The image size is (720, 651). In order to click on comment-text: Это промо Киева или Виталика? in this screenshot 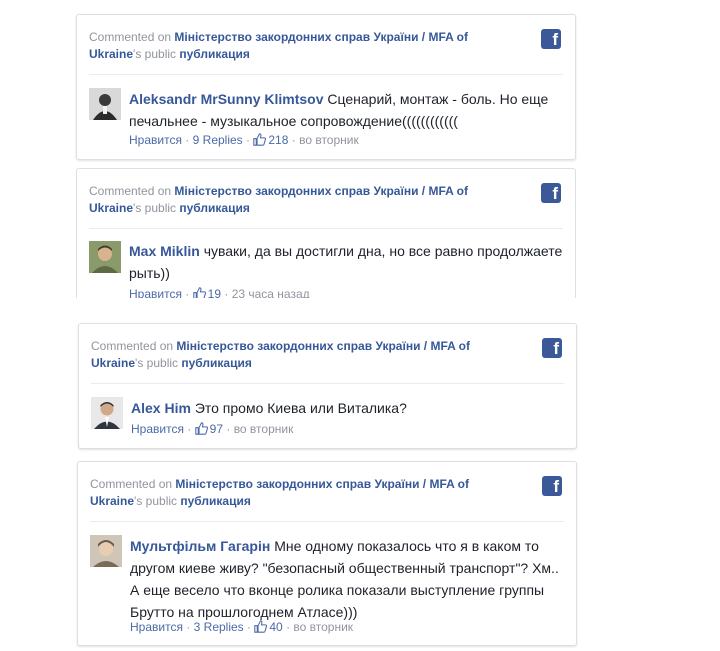, I will do `click(300, 408)`.